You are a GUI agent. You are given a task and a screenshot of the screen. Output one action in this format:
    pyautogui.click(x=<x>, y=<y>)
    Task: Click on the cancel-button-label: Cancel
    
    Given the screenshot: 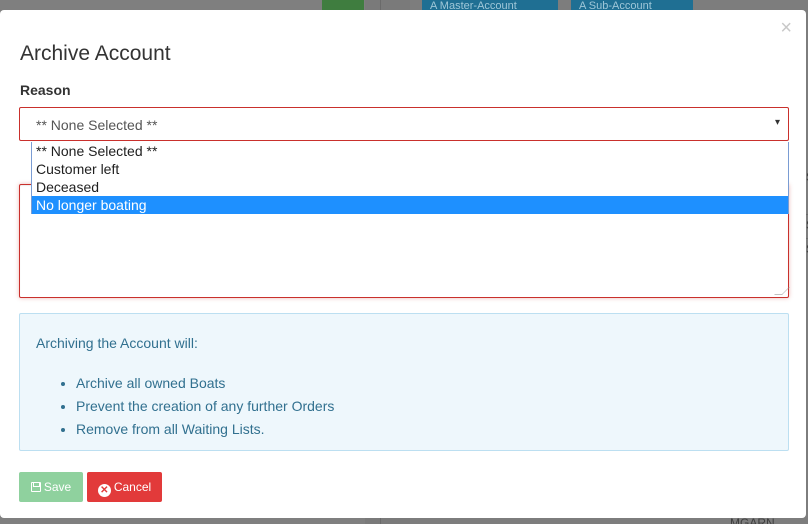 What is the action you would take?
    pyautogui.click(x=132, y=487)
    